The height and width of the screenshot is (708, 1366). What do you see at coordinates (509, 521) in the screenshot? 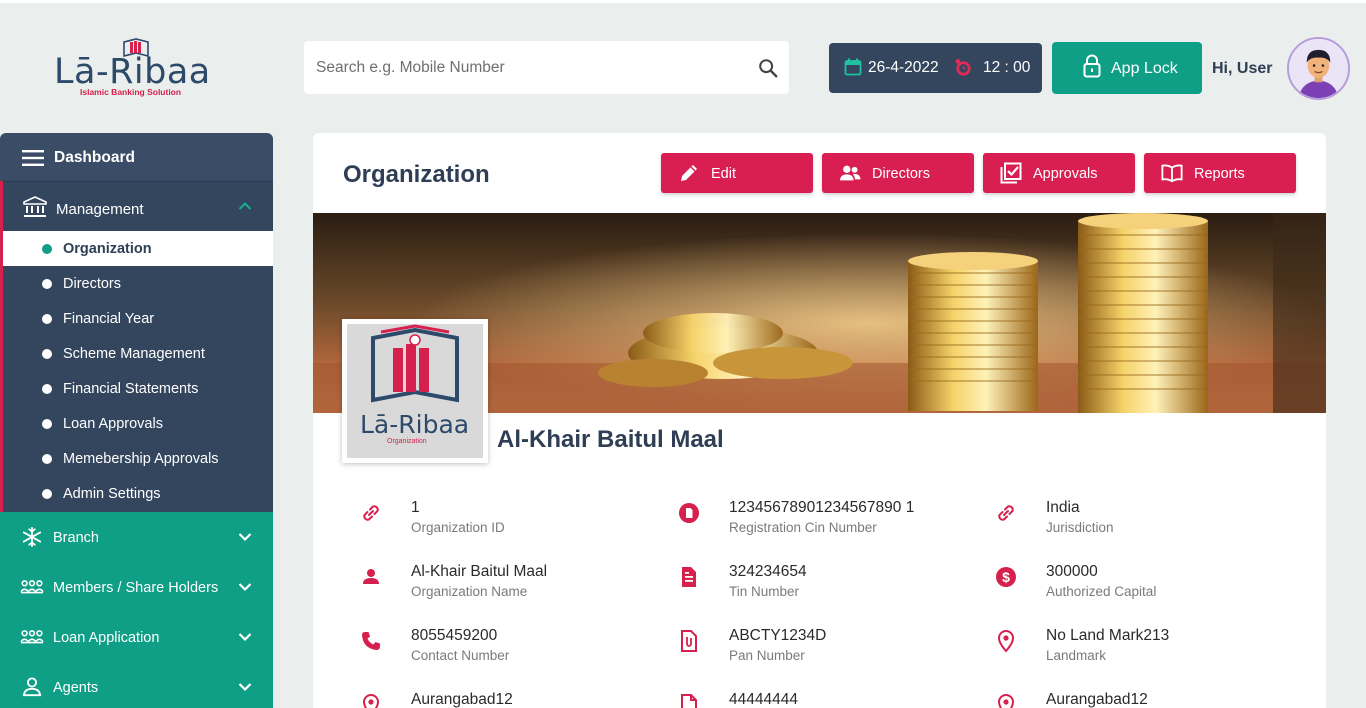
I see `field-organization-id: 1 Organization ID` at bounding box center [509, 521].